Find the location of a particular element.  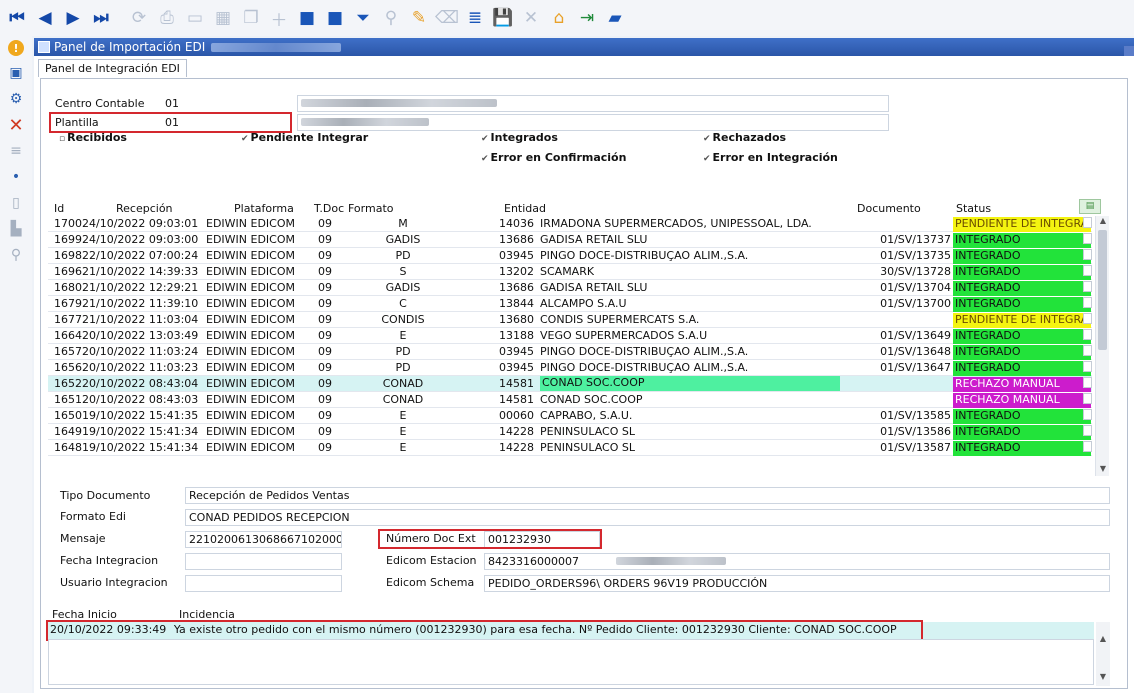

status-badge: INTEGRADO is located at coordinates (1022, 432).